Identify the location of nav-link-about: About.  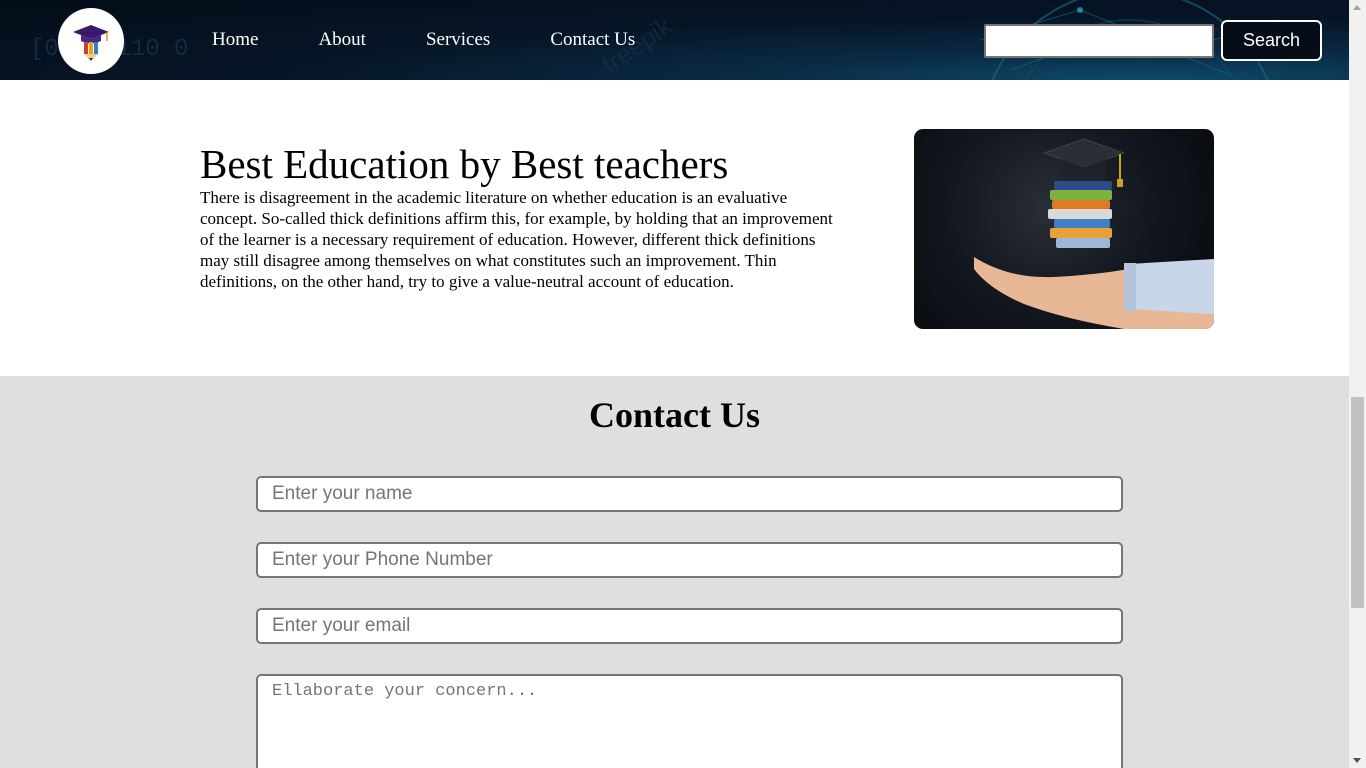
(342, 40).